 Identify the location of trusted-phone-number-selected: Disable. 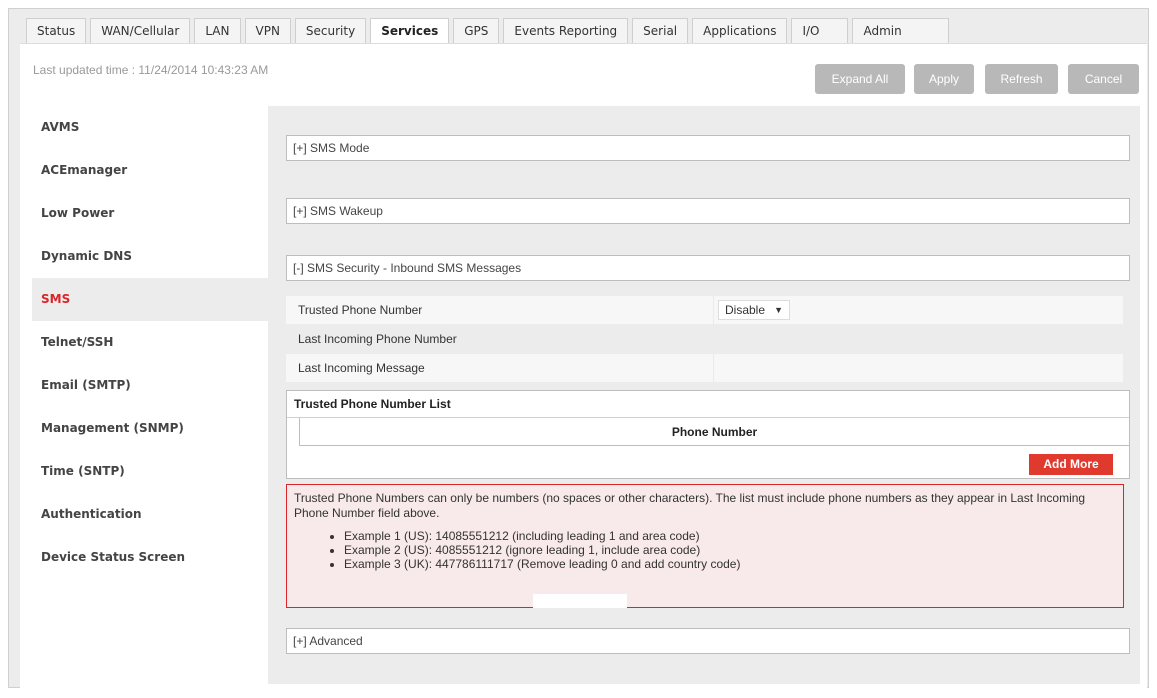
(745, 310).